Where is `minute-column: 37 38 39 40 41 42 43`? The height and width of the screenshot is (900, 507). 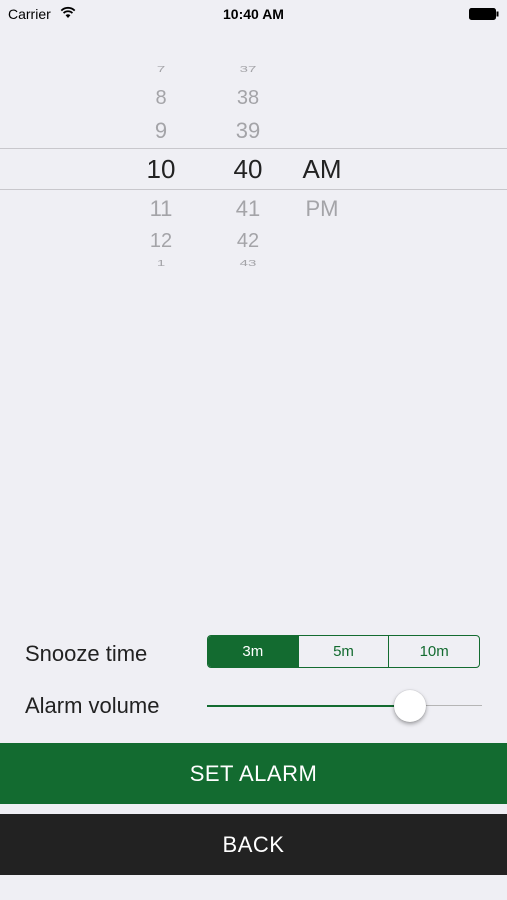 minute-column: 37 38 39 40 41 42 43 is located at coordinates (248, 167).